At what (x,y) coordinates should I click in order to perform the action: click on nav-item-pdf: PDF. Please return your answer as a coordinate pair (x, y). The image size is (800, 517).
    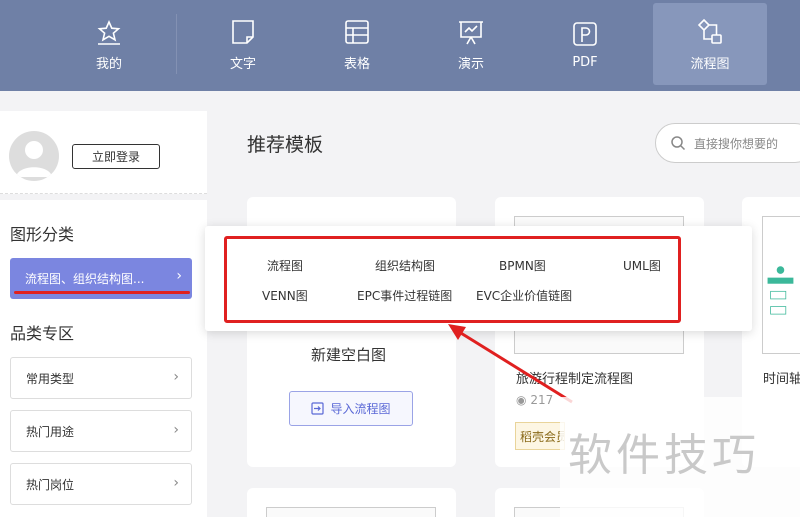
    Looking at the image, I should click on (585, 44).